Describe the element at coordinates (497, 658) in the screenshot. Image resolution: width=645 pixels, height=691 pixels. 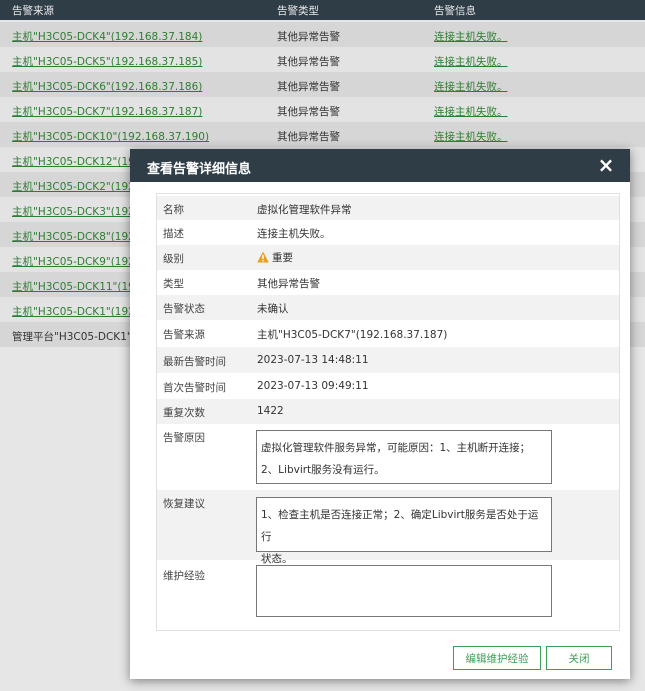
I see `edit-maintenance-button: 编辑维护经验` at that location.